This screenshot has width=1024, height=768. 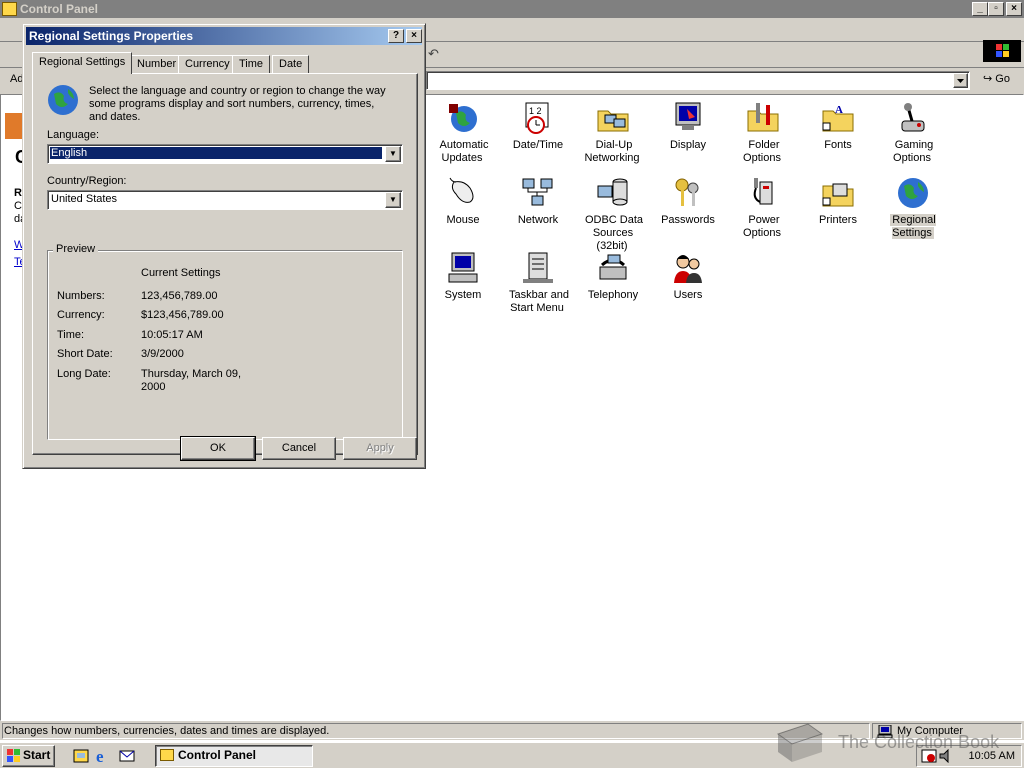 I want to click on keys-icon, so click(x=687, y=192).